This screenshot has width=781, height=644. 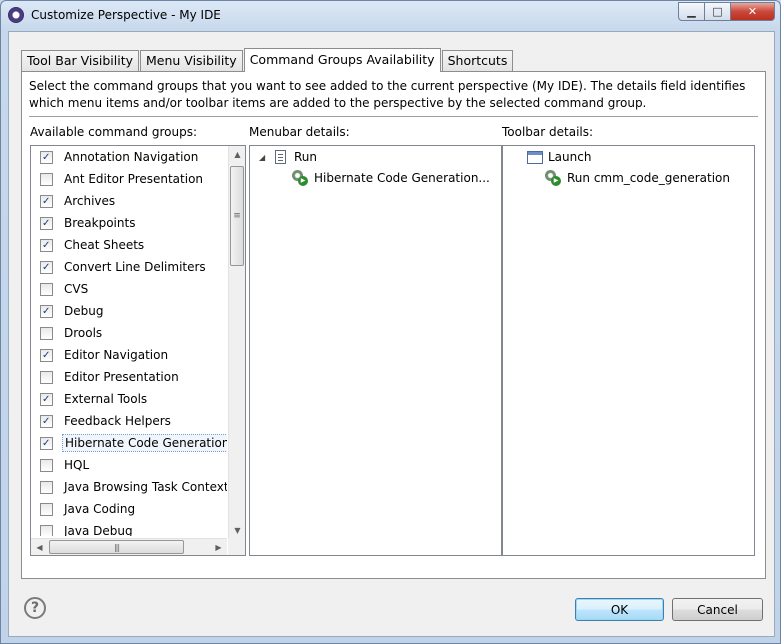 I want to click on help-icon: ?, so click(x=35, y=608).